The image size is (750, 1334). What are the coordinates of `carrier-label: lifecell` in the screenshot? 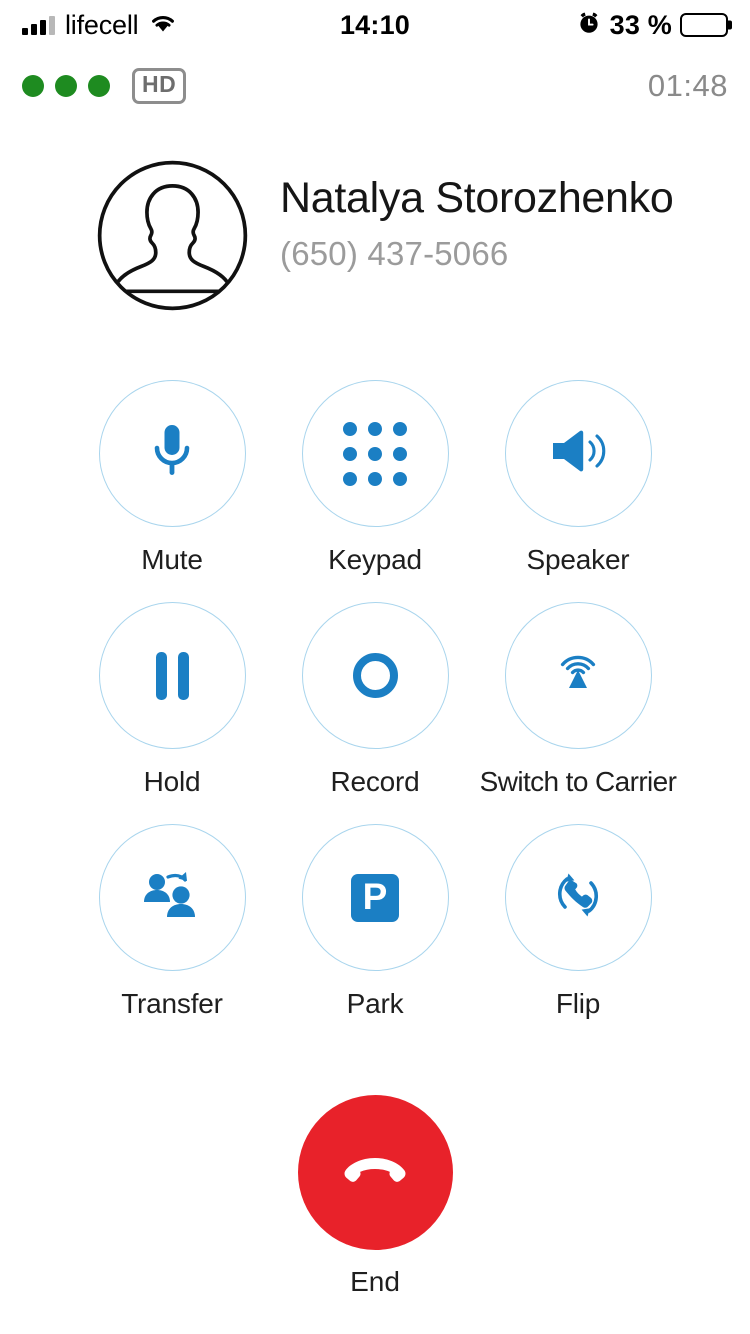 It's located at (102, 24).